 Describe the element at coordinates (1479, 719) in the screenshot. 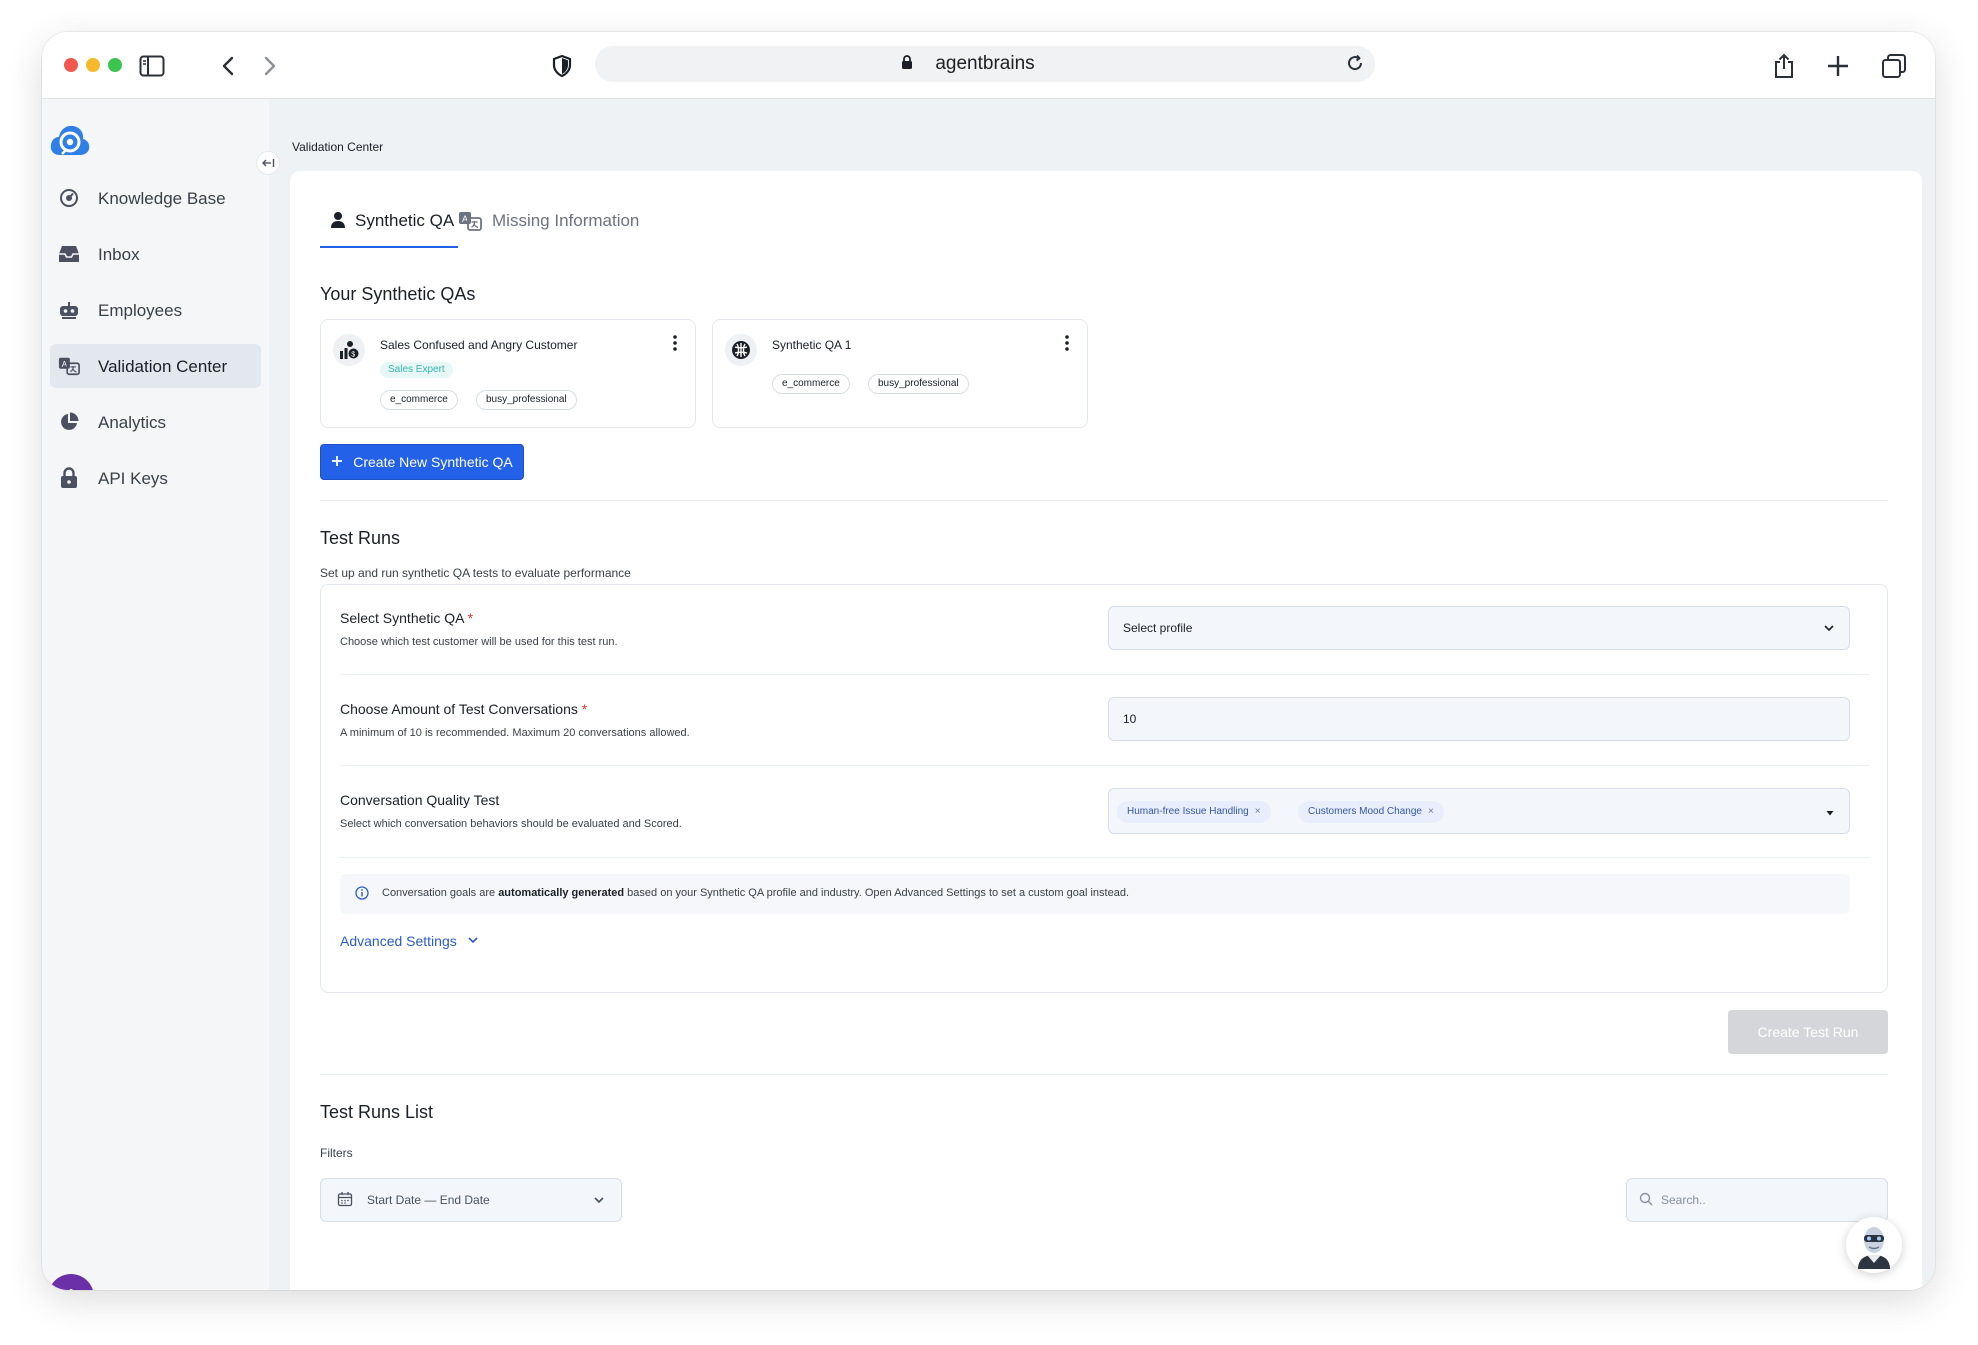

I see `conversation-amount-input: 10` at that location.